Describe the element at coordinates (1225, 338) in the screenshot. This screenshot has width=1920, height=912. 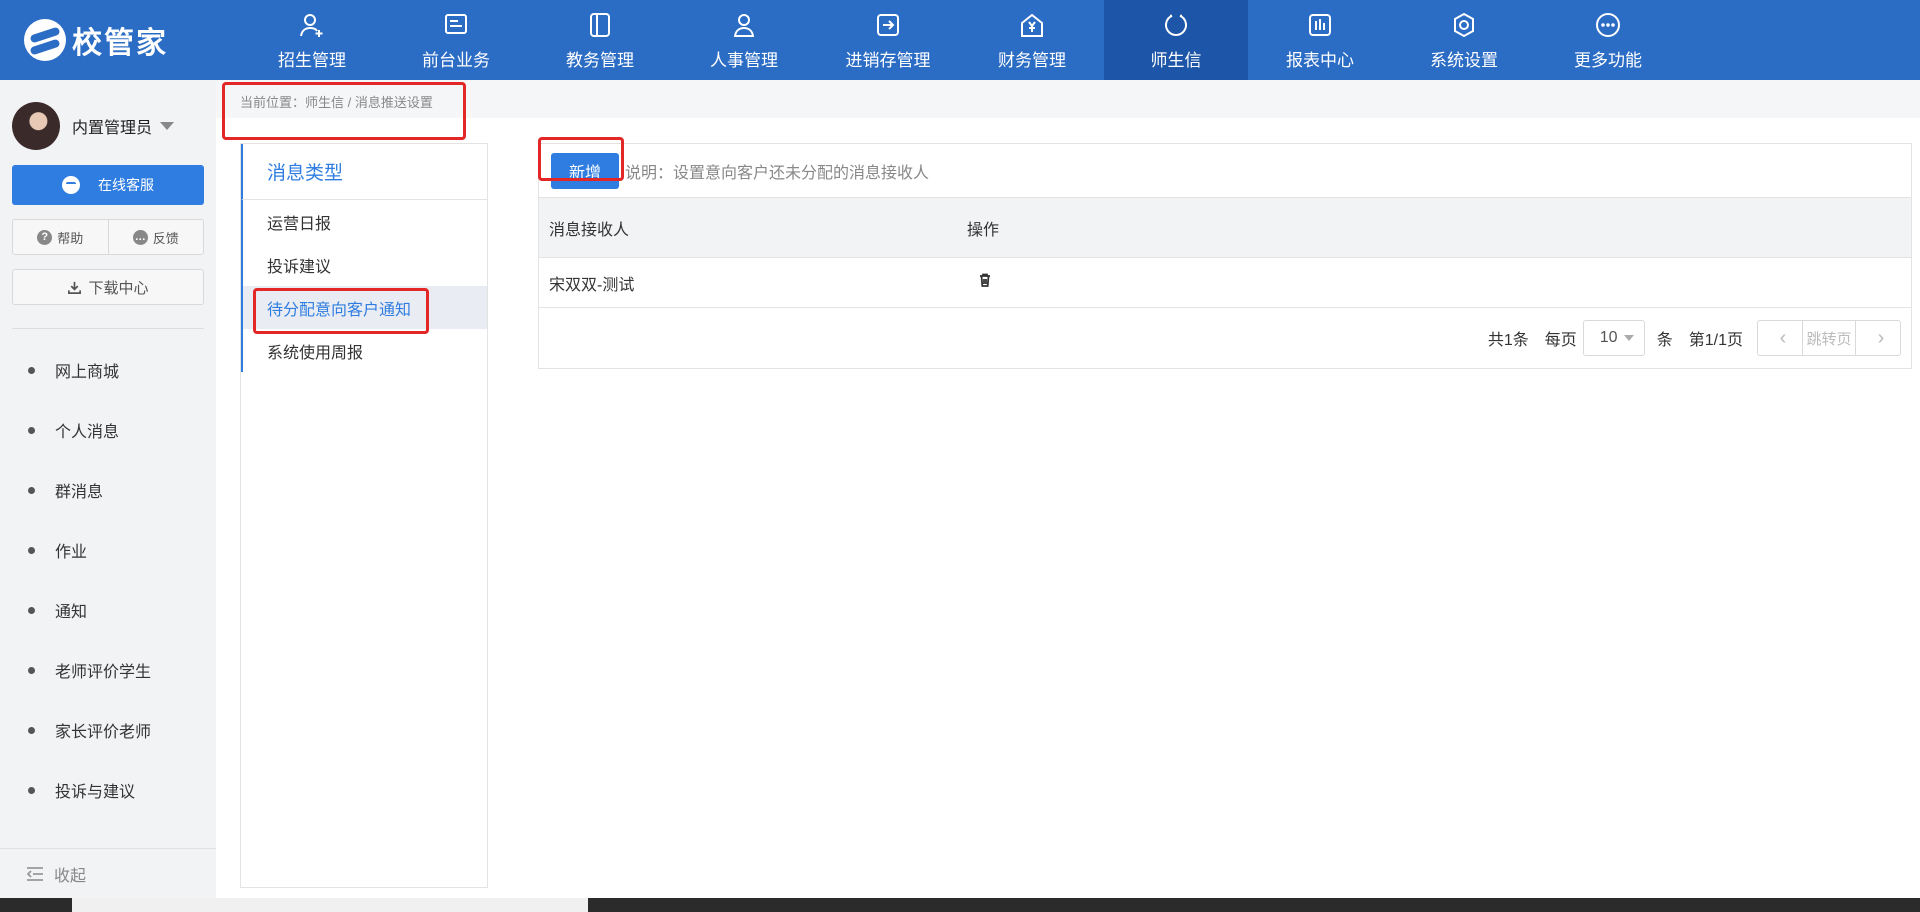
I see `pagination: 共1条 每页 10 条 第1/1页 ‹ 跳转页 ›` at that location.